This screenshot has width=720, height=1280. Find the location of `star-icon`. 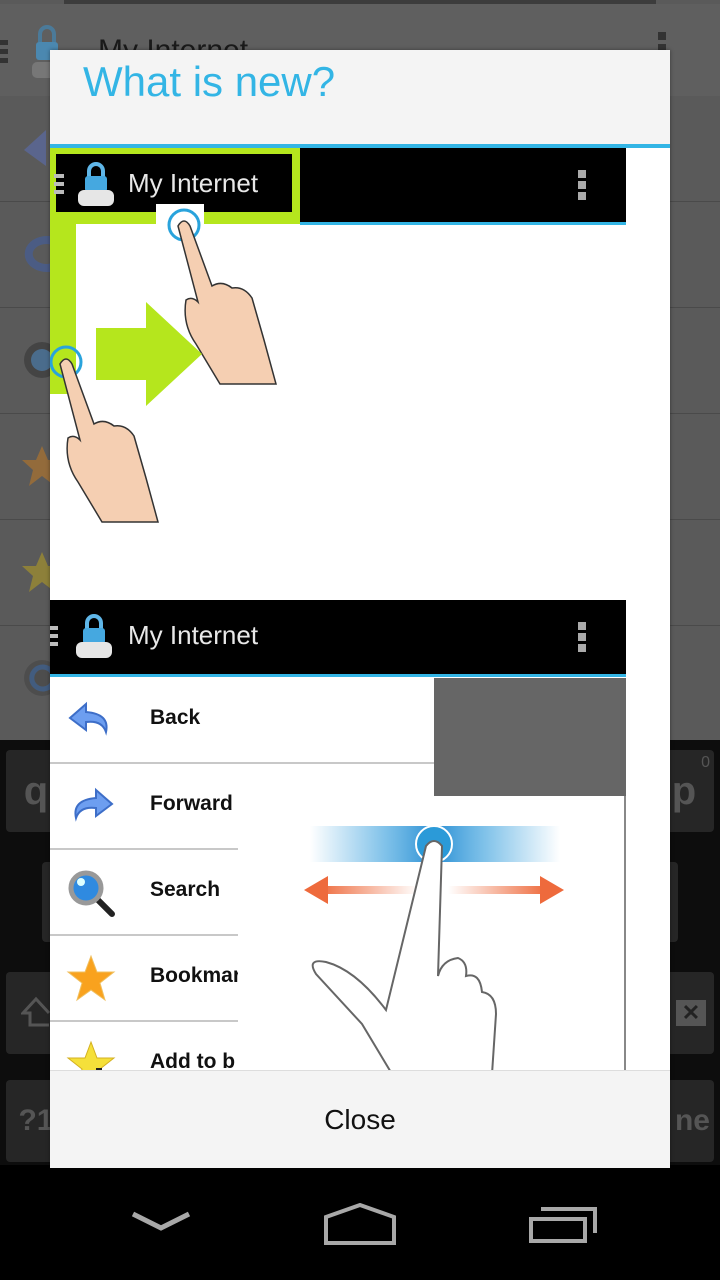

star-icon is located at coordinates (91, 978).